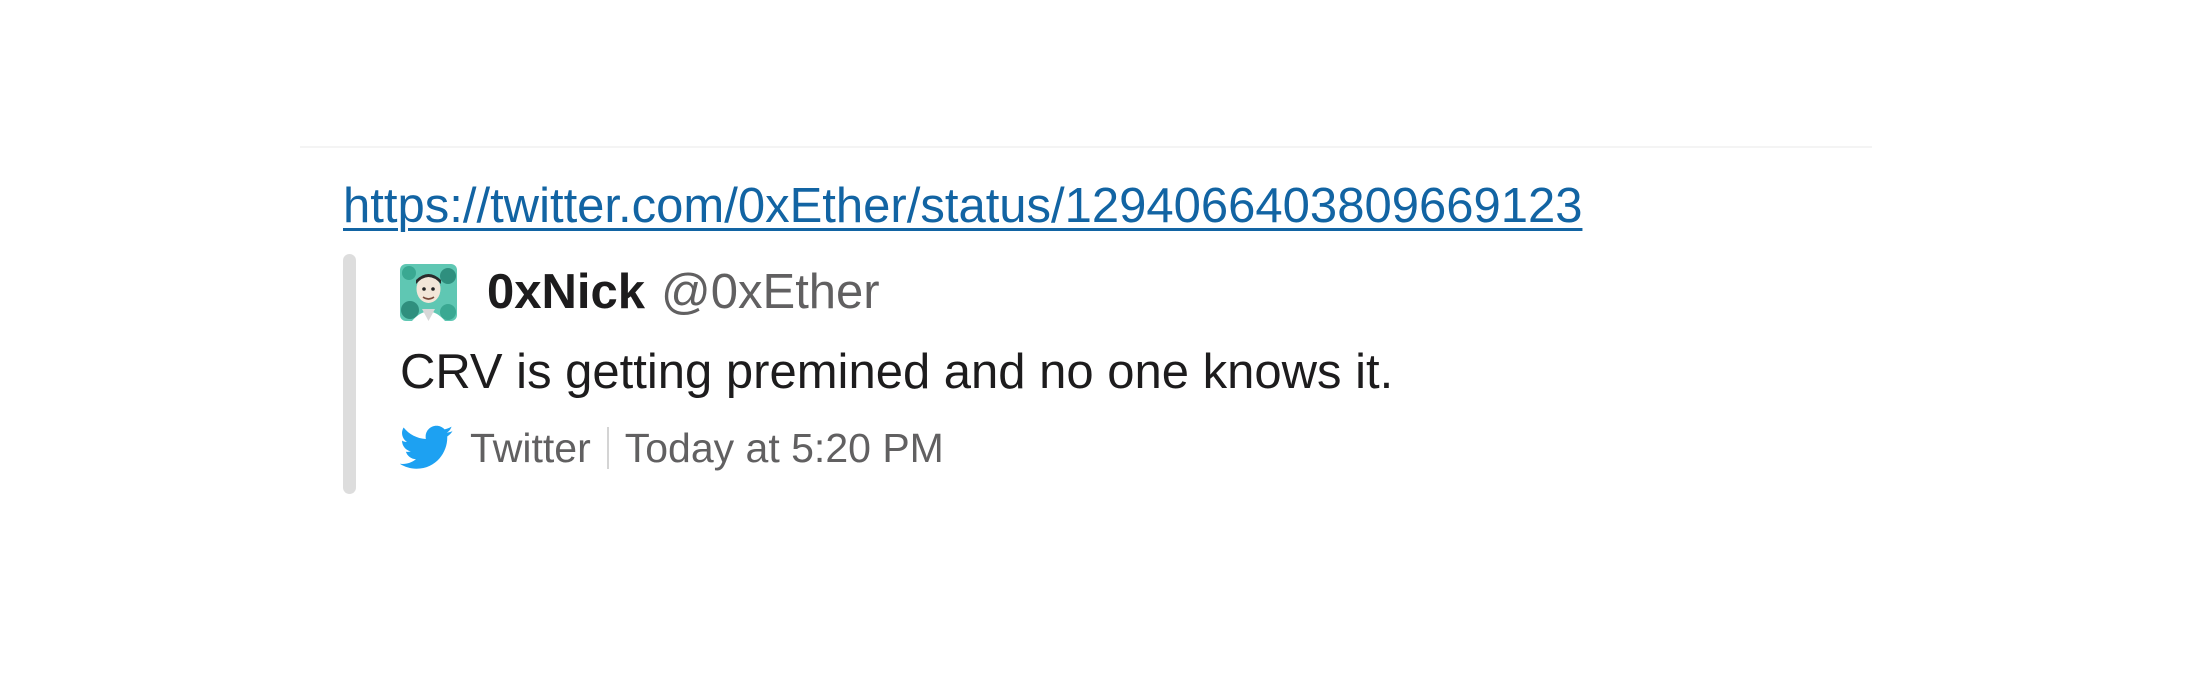 This screenshot has height=700, width=2200. I want to click on unfurl-author-row: 0xNick @0xEther, so click(1100, 292).